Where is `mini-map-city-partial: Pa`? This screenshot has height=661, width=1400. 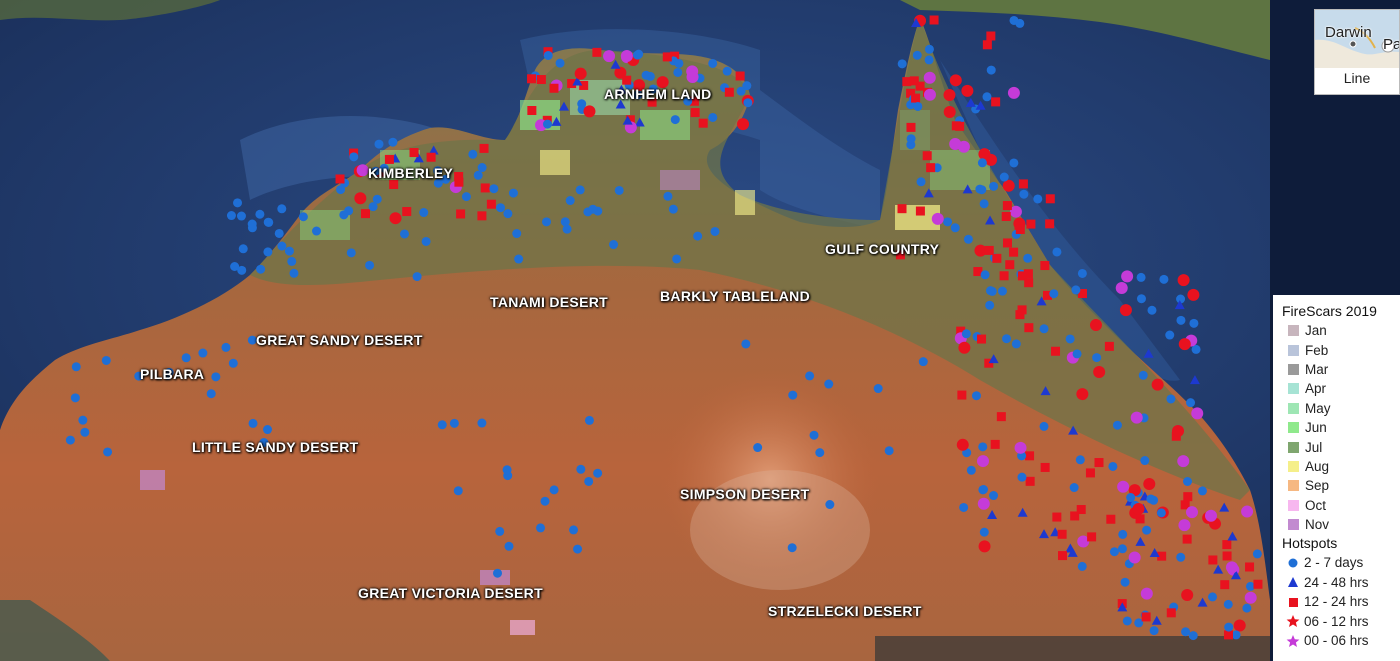 mini-map-city-partial: Pa is located at coordinates (1391, 44).